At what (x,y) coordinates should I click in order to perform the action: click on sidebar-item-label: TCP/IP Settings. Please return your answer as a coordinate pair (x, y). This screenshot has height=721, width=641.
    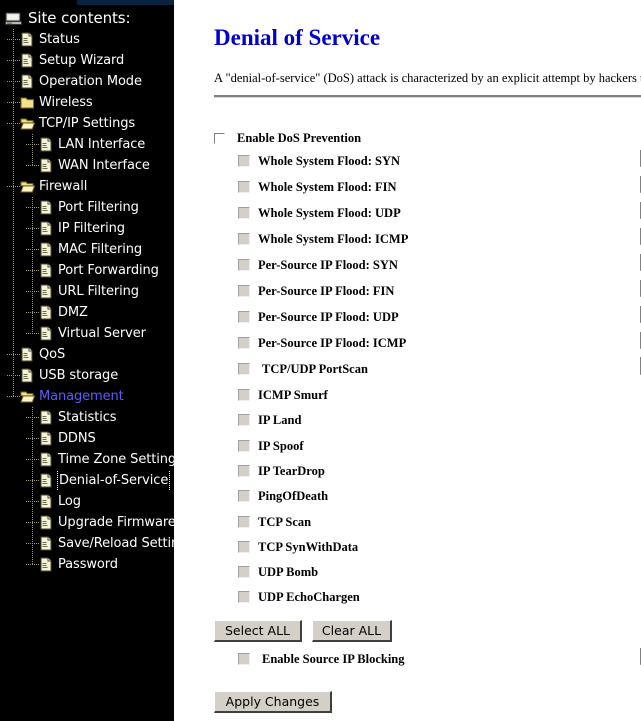
    Looking at the image, I should click on (87, 123).